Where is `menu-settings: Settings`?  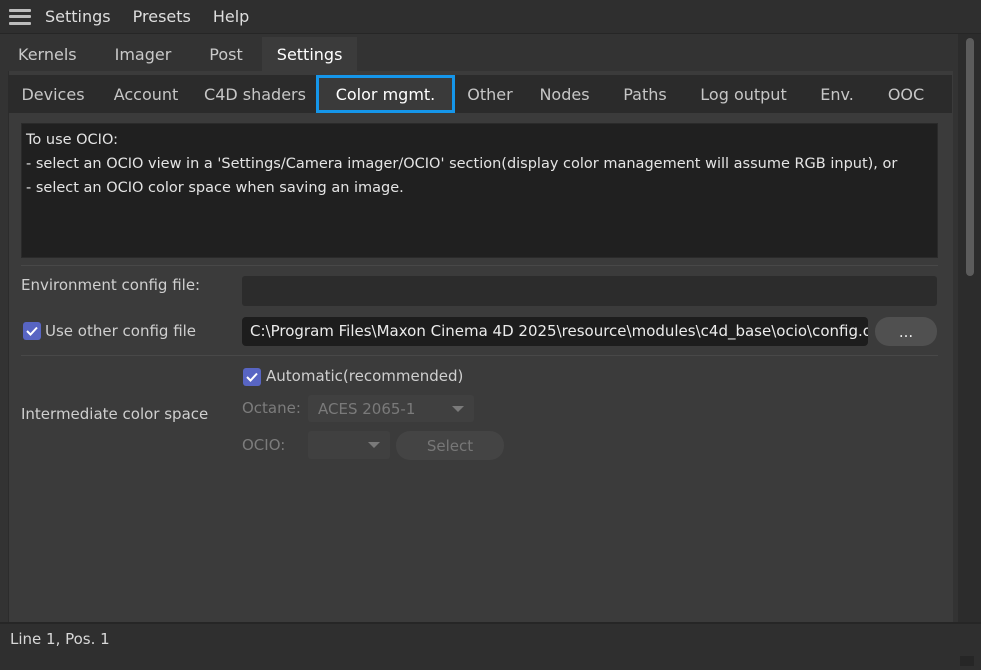 menu-settings: Settings is located at coordinates (78, 16).